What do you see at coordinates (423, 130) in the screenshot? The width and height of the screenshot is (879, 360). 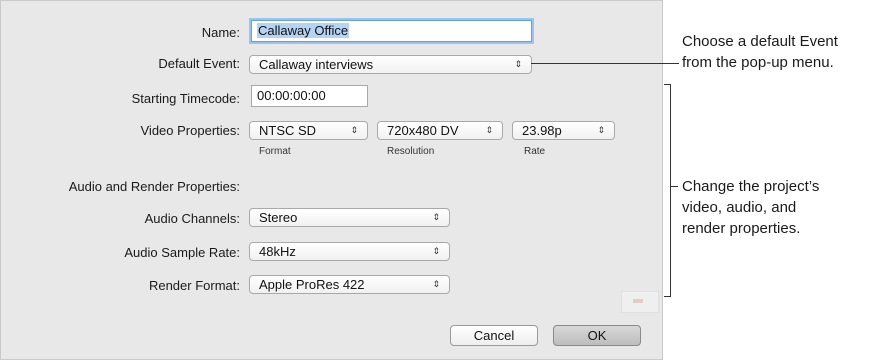 I see `resolution-value: 720x480 DV` at bounding box center [423, 130].